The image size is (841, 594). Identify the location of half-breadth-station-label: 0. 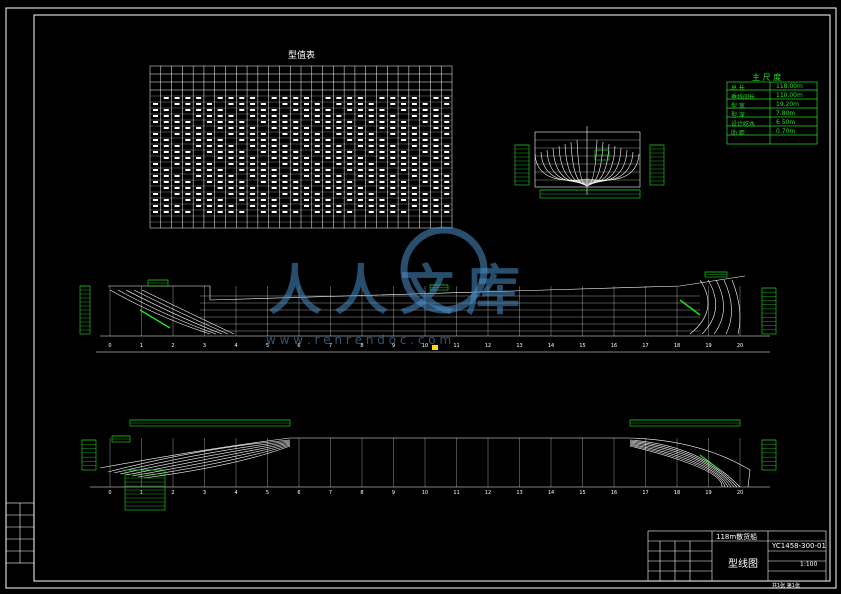
(109, 493).